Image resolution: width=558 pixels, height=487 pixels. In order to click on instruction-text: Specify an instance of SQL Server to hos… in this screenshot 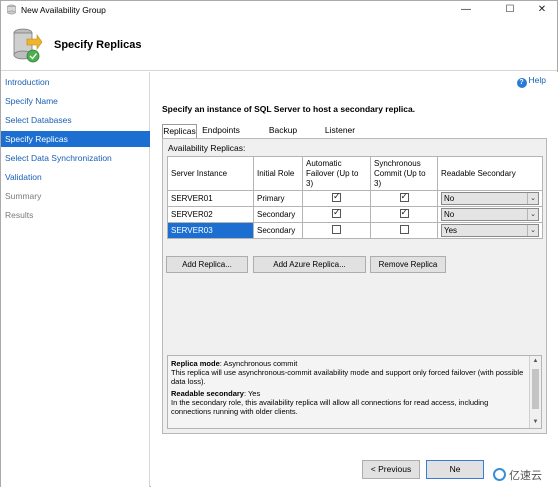, I will do `click(289, 109)`.